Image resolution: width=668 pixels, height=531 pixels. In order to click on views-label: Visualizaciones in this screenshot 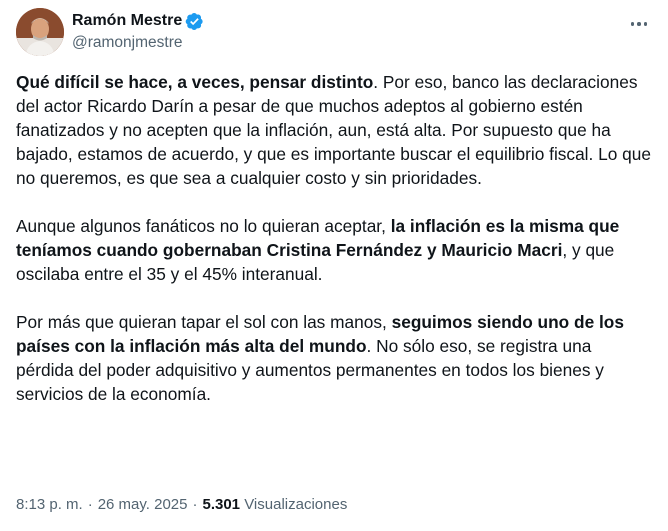, I will do `click(295, 504)`.